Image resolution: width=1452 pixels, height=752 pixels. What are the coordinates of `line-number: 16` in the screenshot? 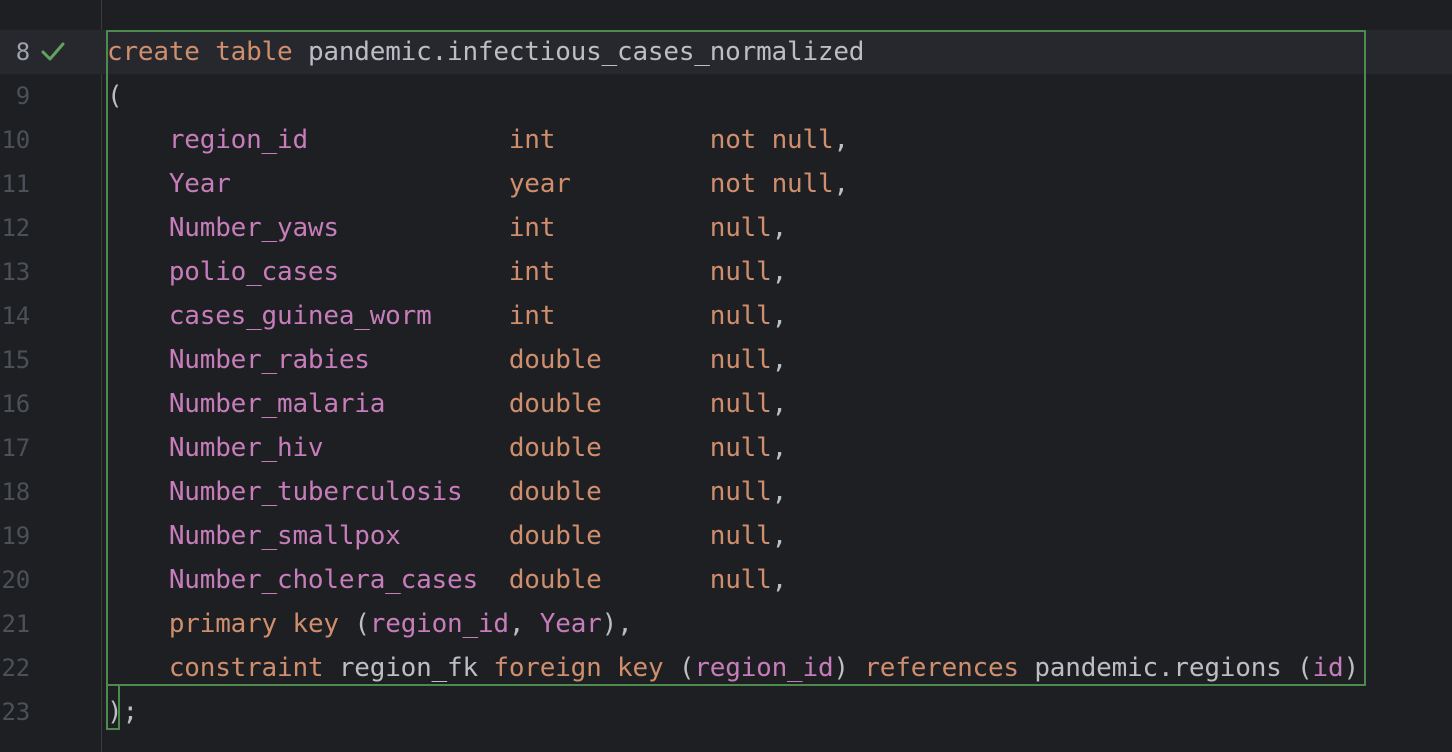 It's located at (16, 404).